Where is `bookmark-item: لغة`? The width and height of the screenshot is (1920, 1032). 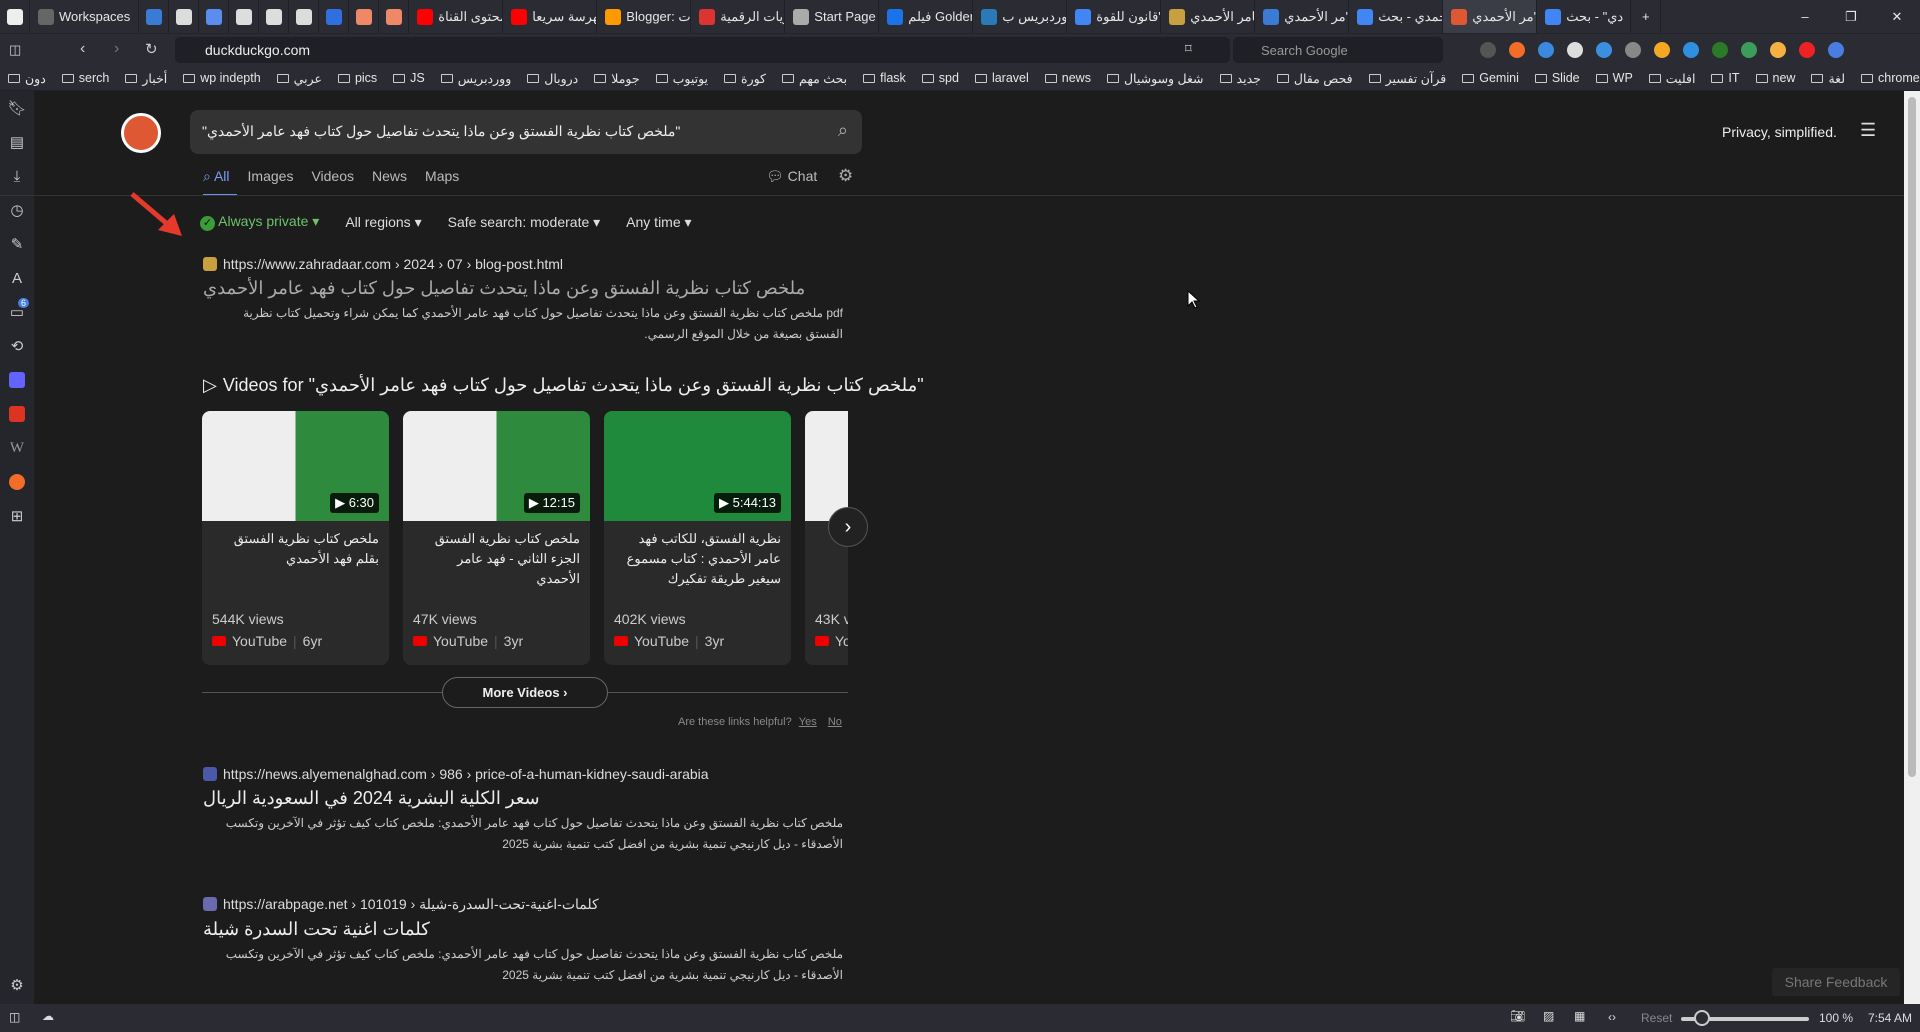 bookmark-item: لغة is located at coordinates (1828, 78).